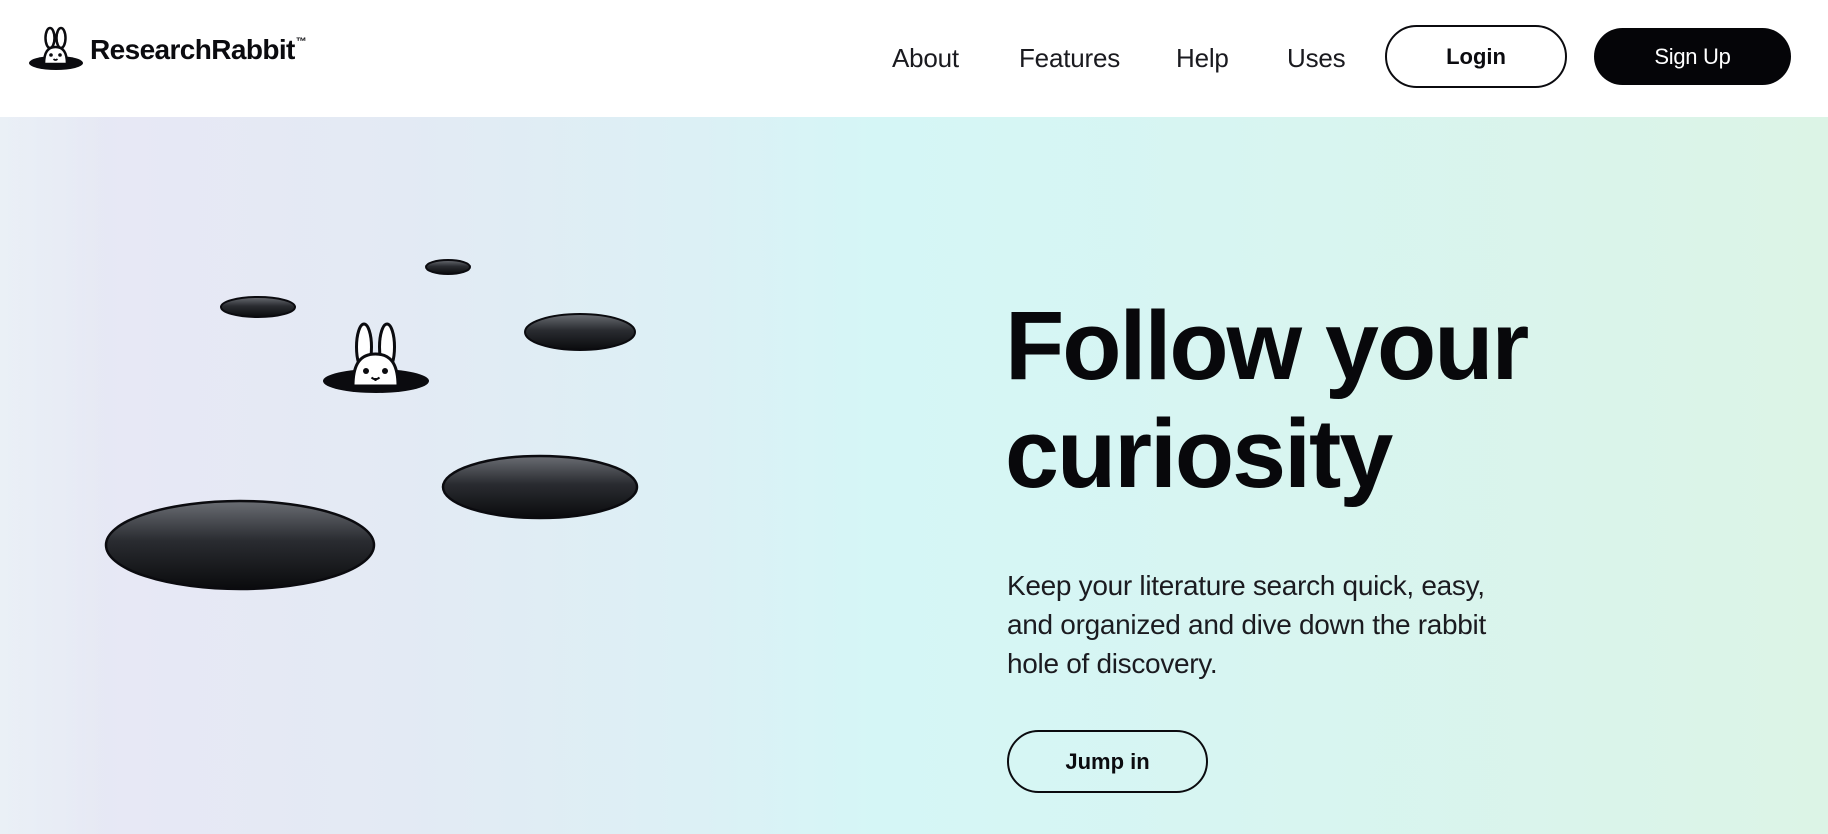  I want to click on nav-link-uses: Uses, so click(1316, 58).